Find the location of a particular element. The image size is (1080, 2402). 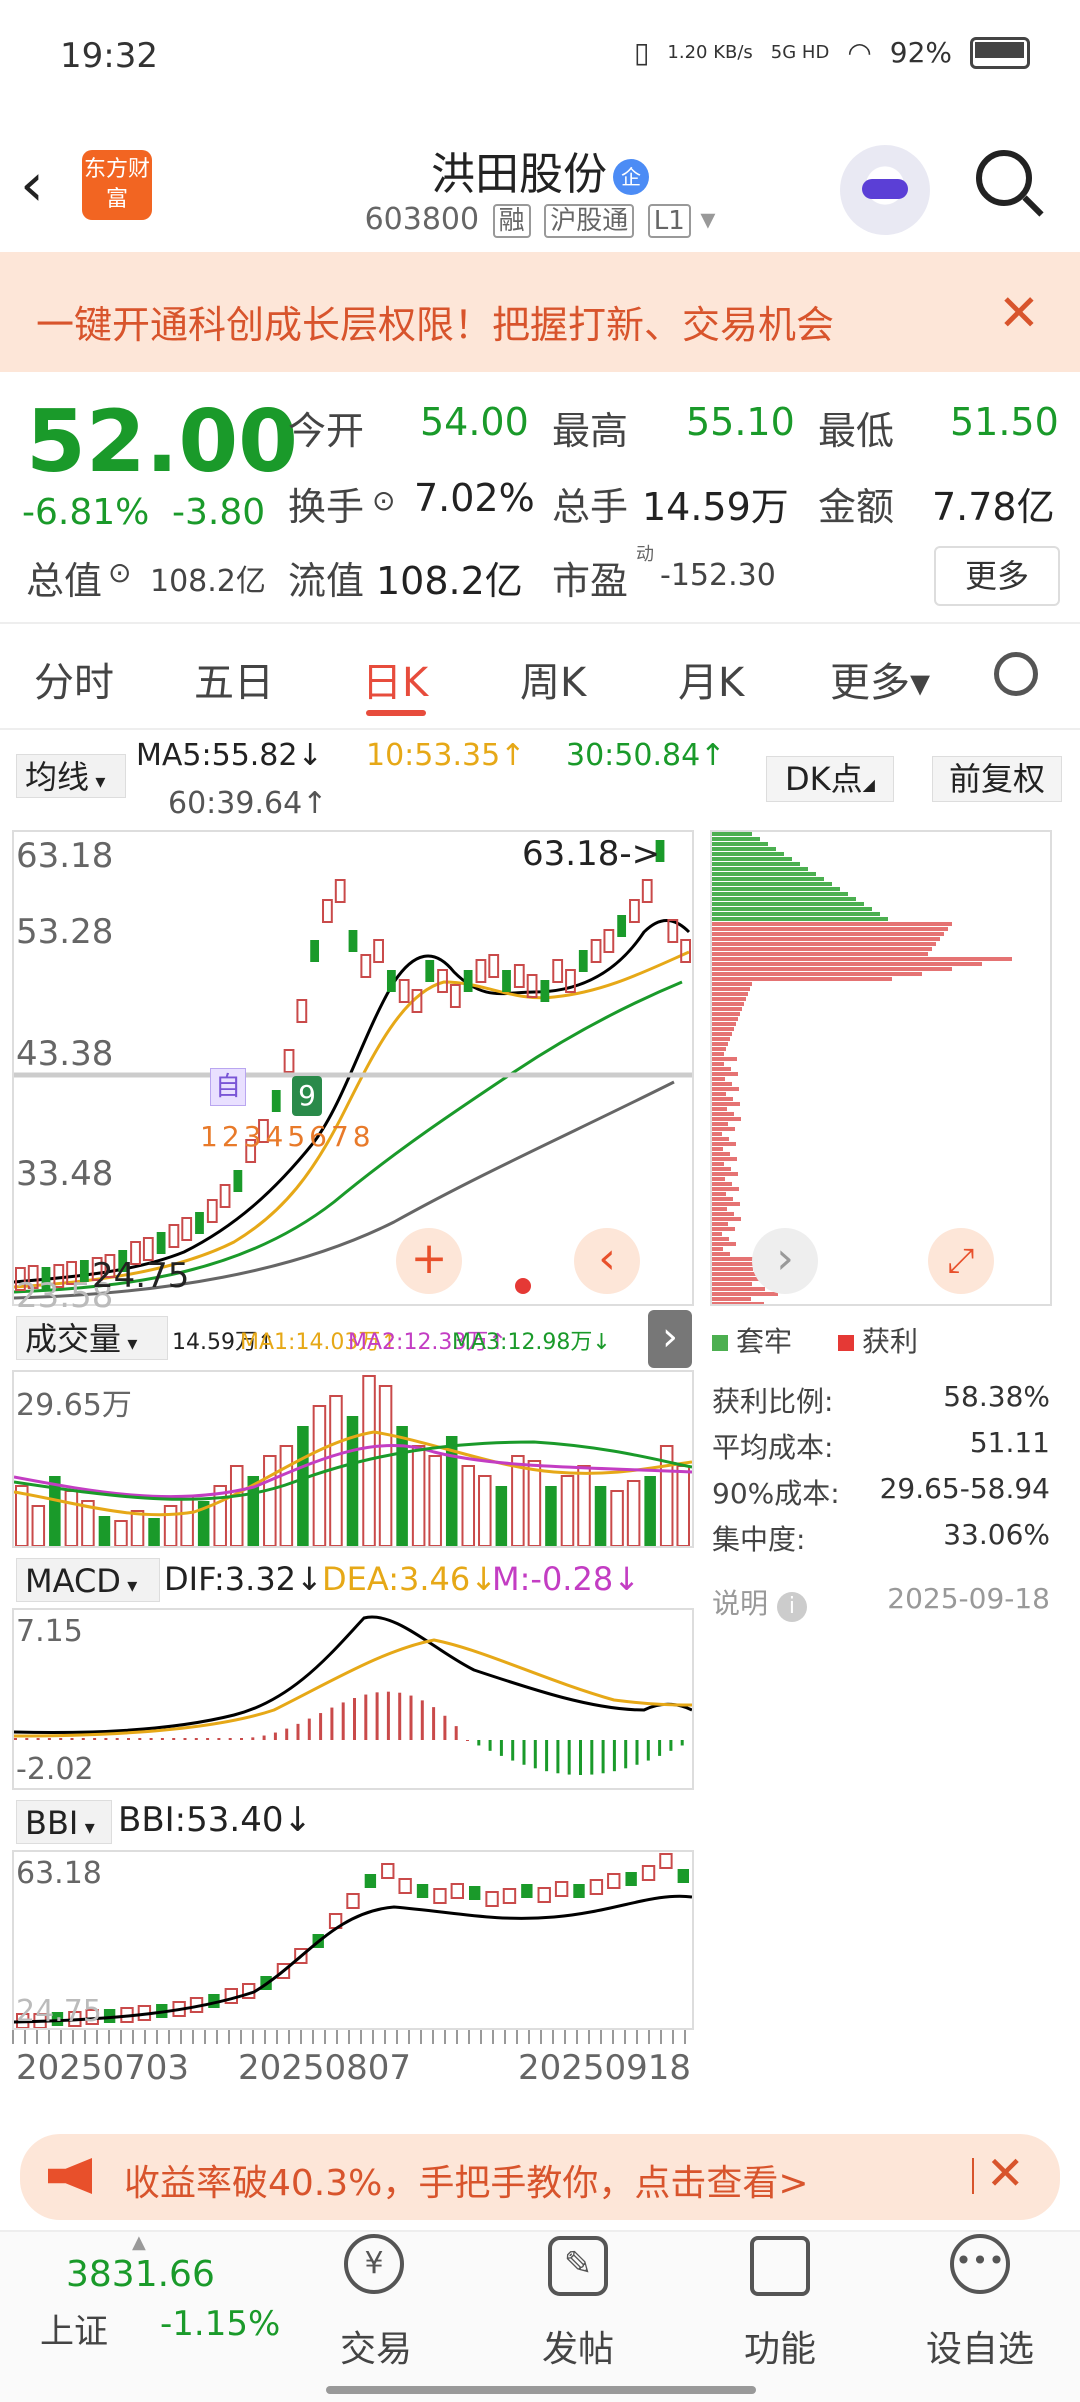

nine-signal-marker: 9 is located at coordinates (307, 1096).